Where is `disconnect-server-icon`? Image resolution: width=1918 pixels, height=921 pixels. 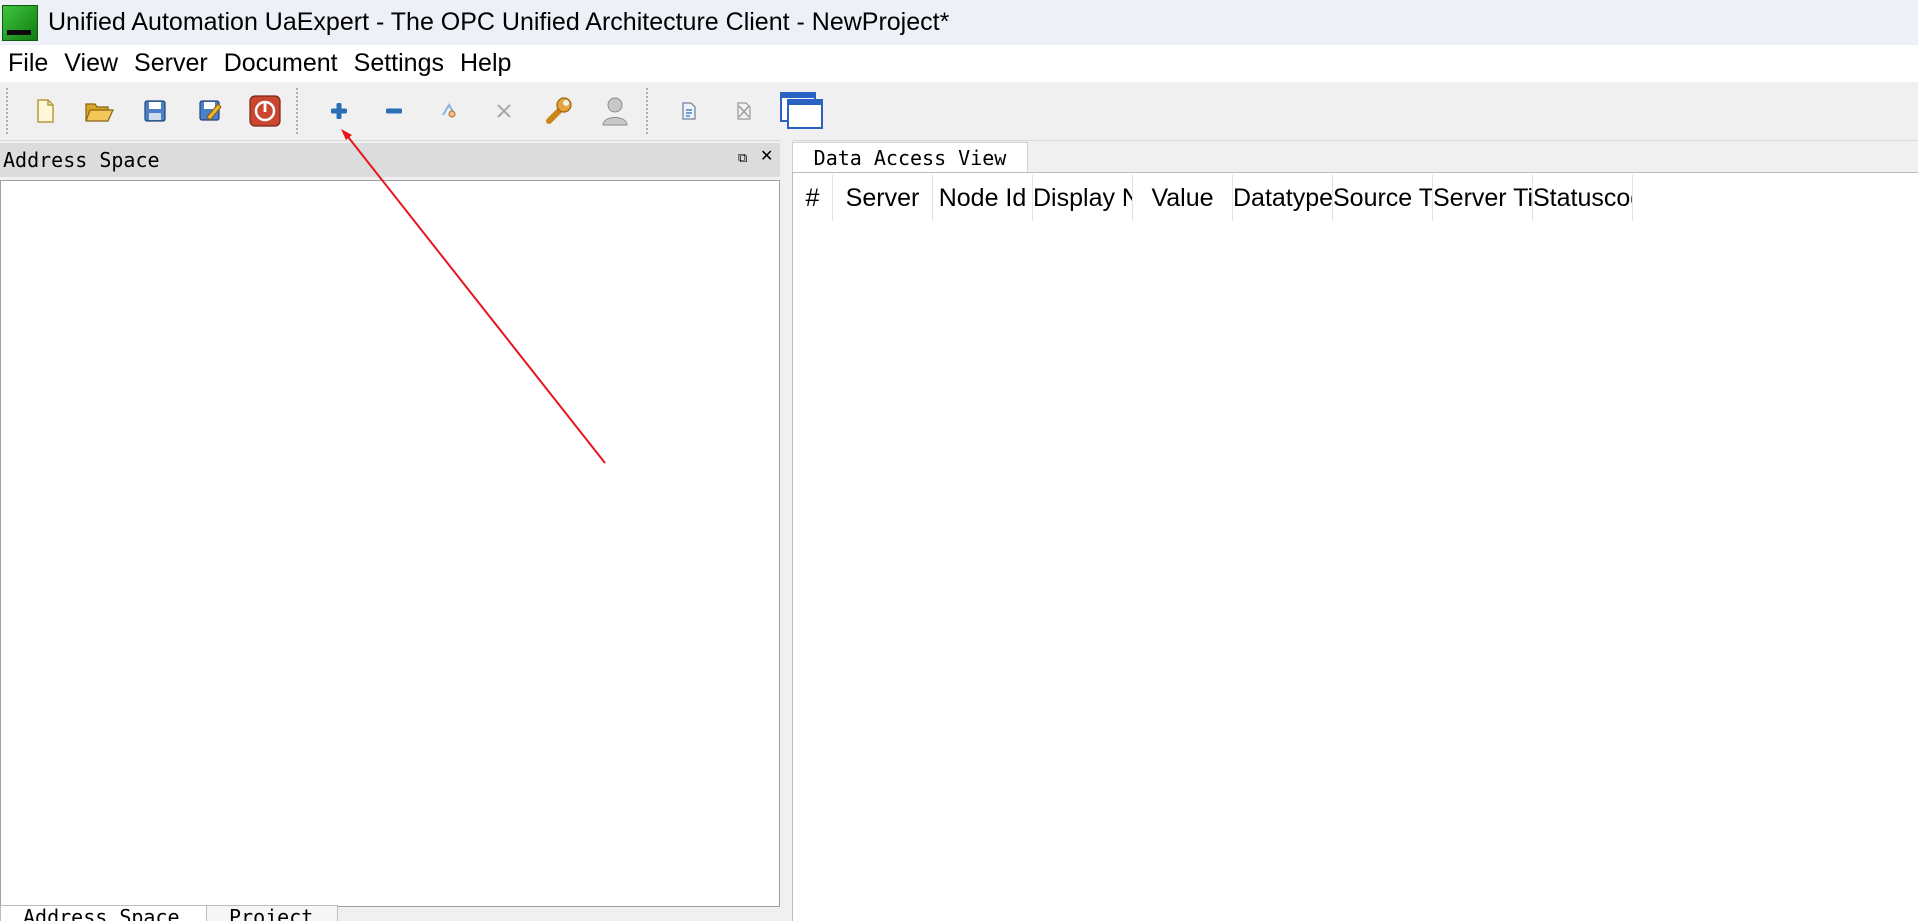 disconnect-server-icon is located at coordinates (504, 111).